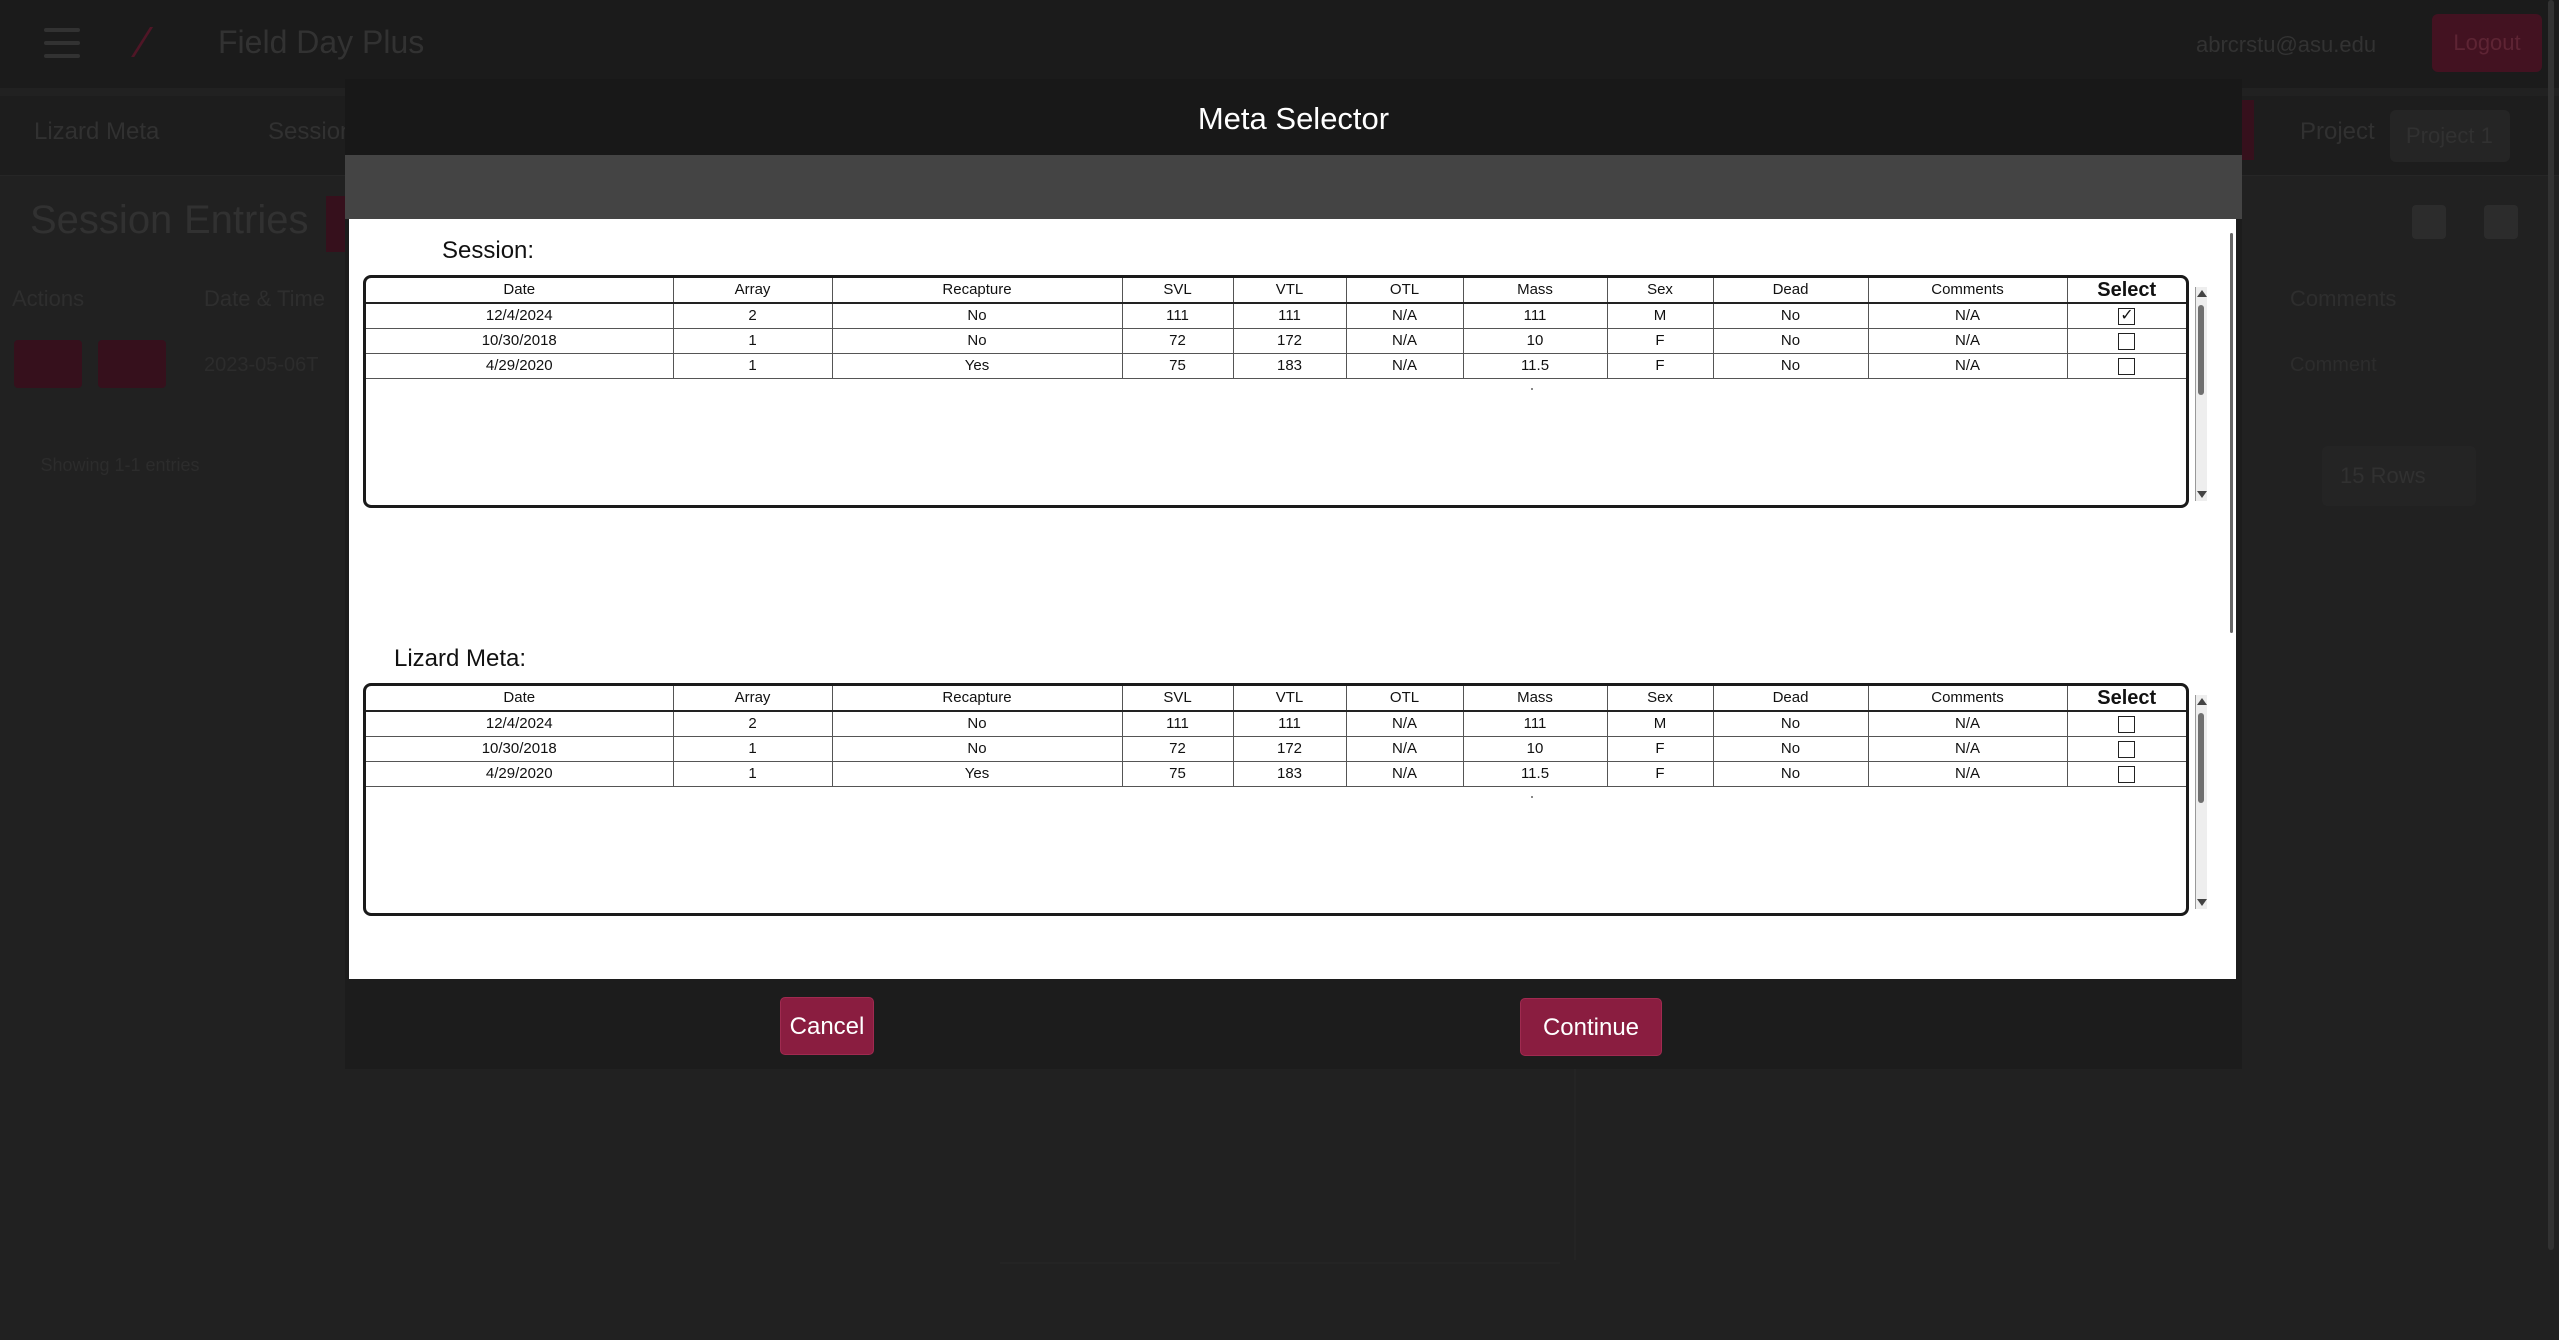 The image size is (2559, 1340). Describe the element at coordinates (1405, 291) in the screenshot. I see `column-header: OTL` at that location.